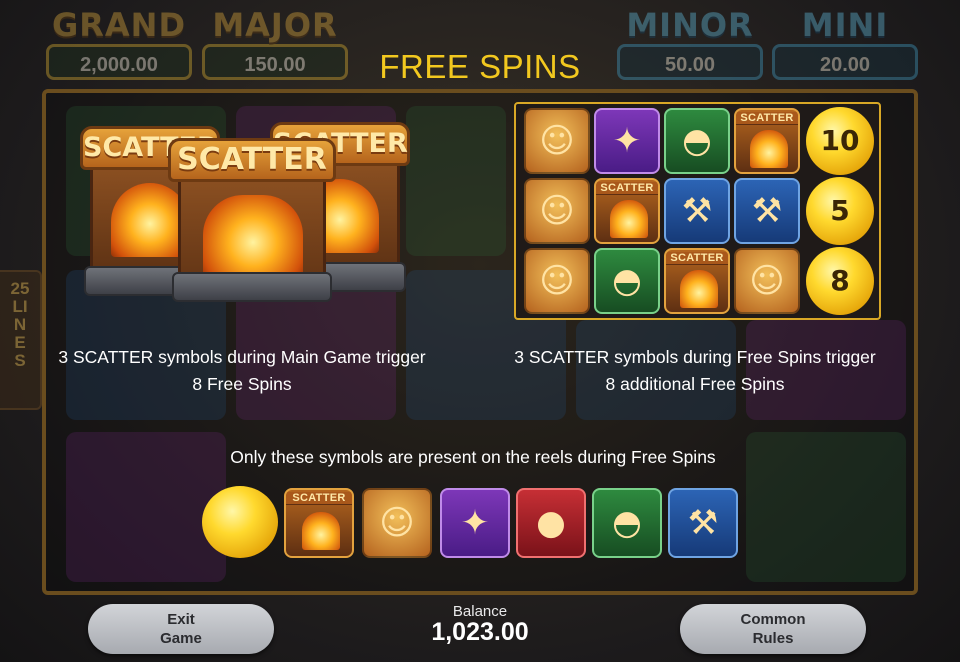 Image resolution: width=960 pixels, height=662 pixels. I want to click on gold-nugget-icon, so click(240, 522).